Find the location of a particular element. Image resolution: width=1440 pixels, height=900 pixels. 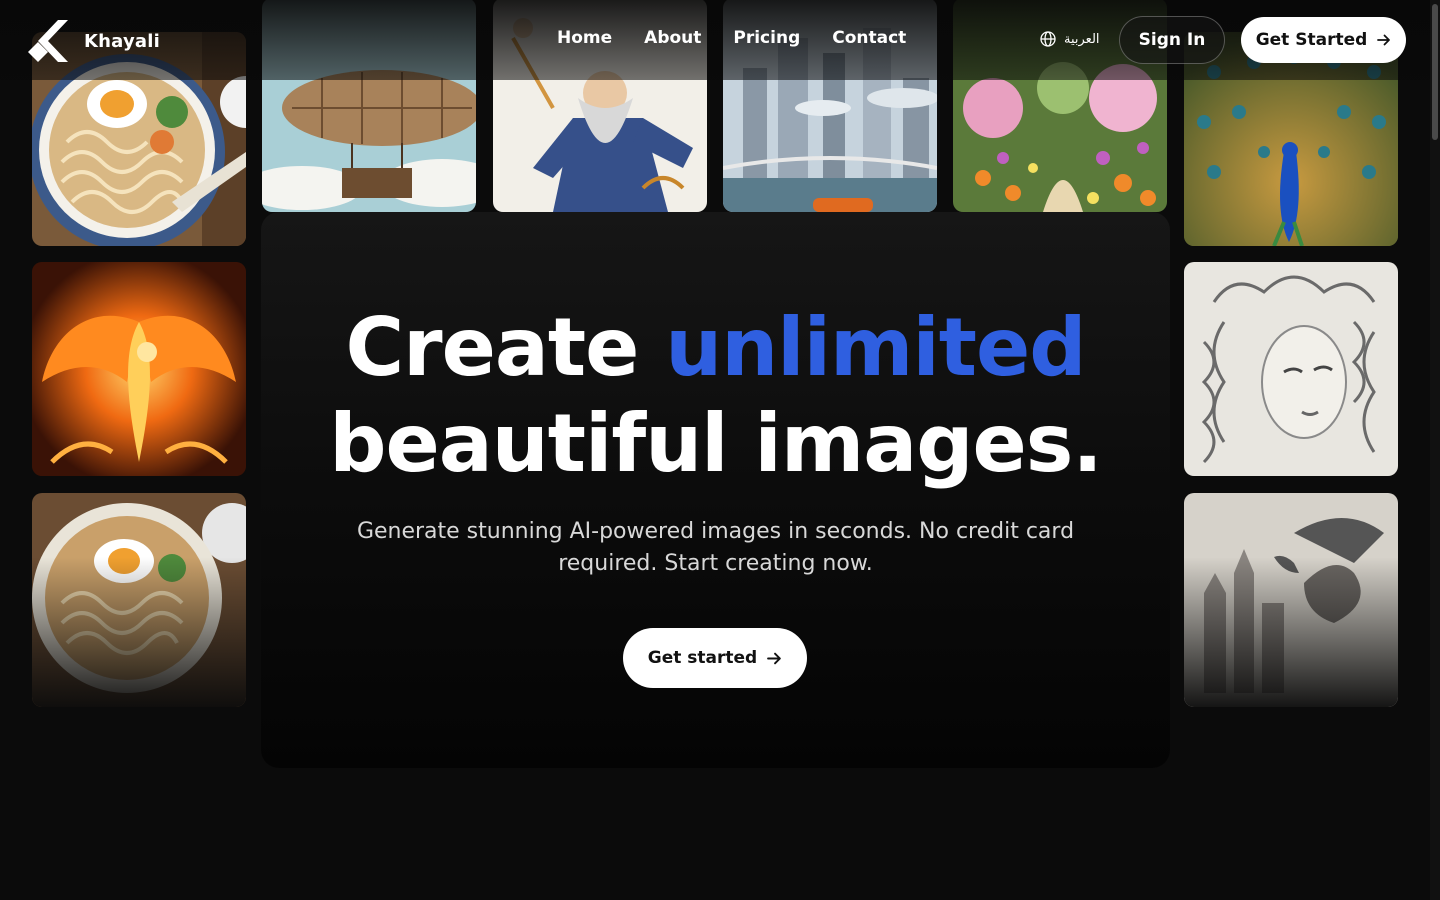

hero-title-part2: beautiful images. is located at coordinates (715, 443).